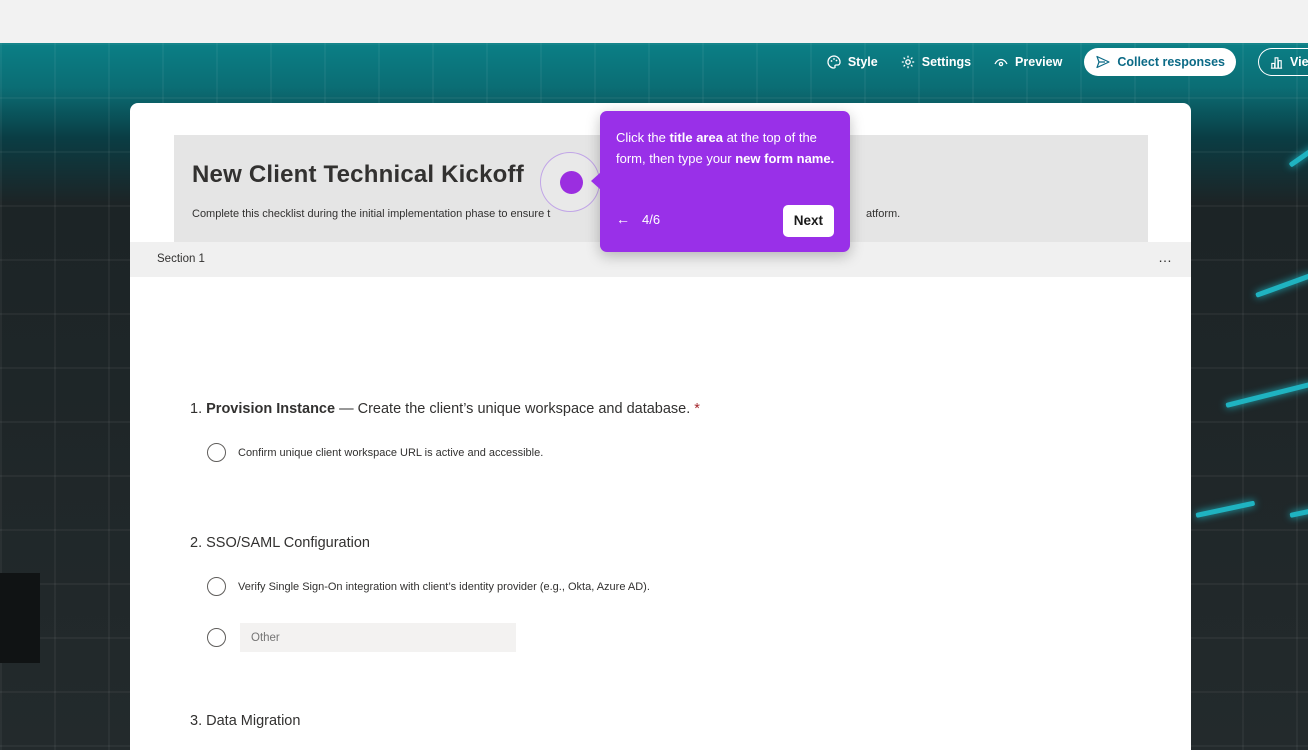 Image resolution: width=1308 pixels, height=750 pixels. Describe the element at coordinates (1039, 62) in the screenshot. I see `preview-label: Preview` at that location.